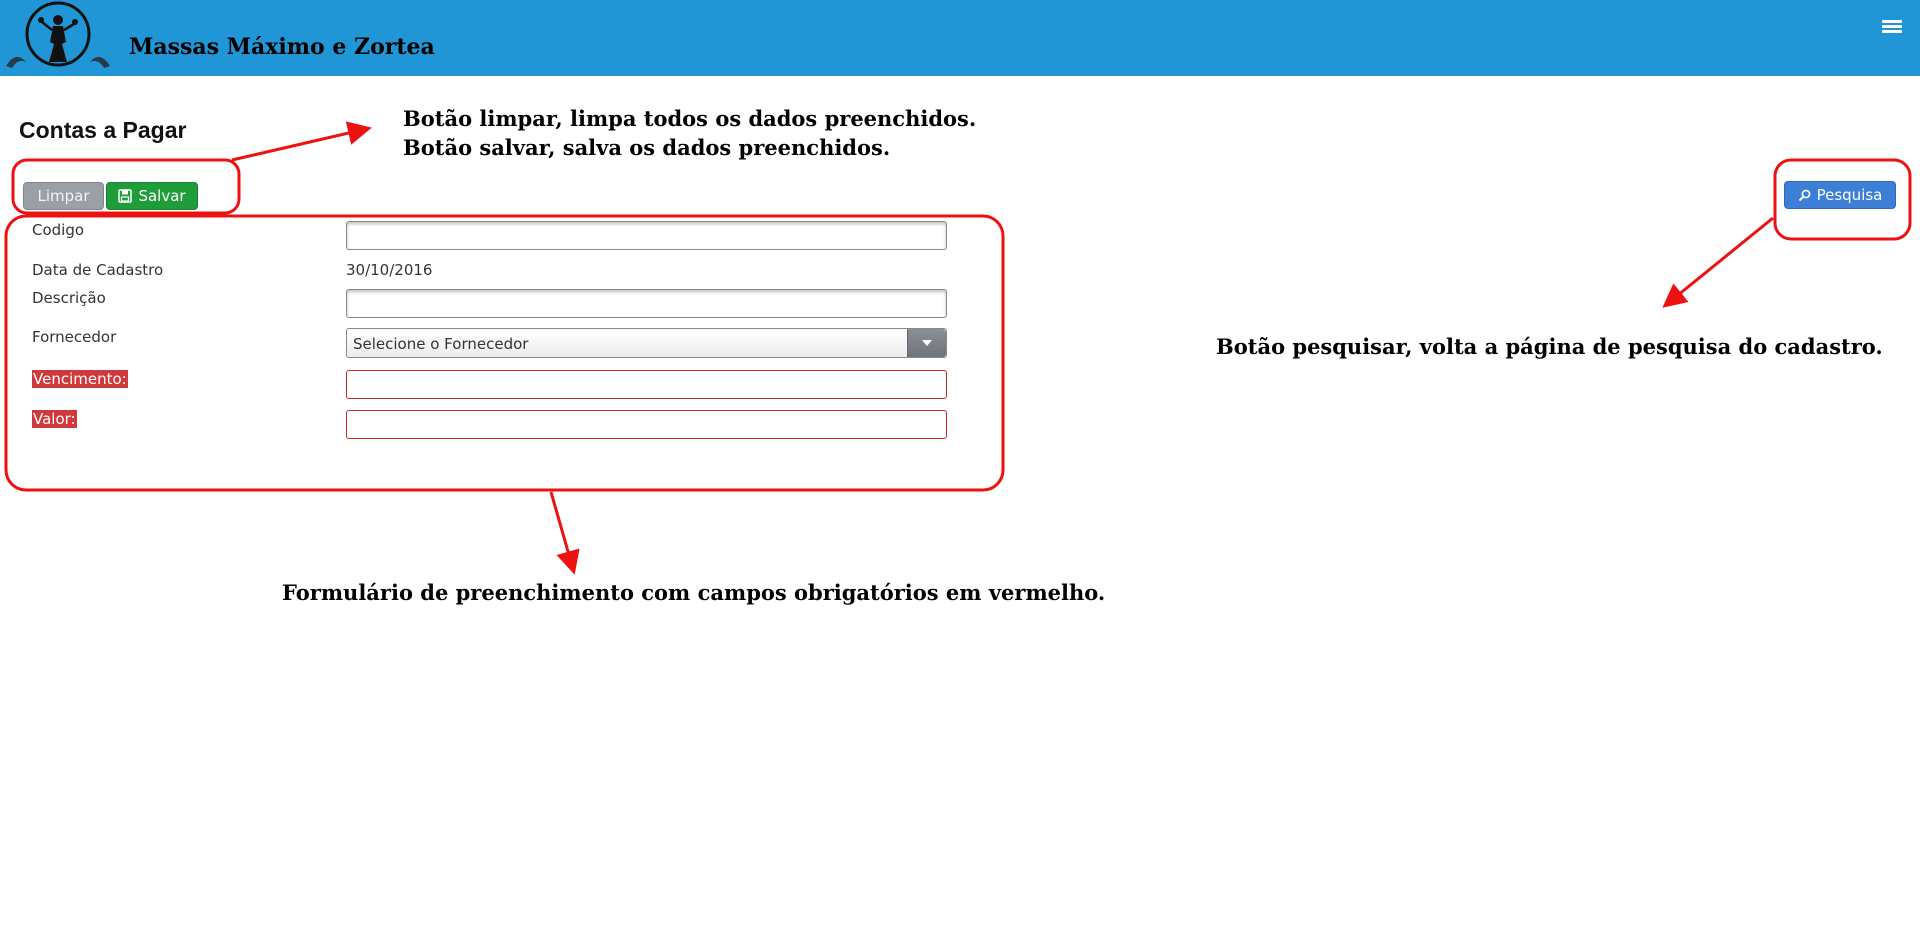  I want to click on descricao-label: Descrição, so click(69, 298).